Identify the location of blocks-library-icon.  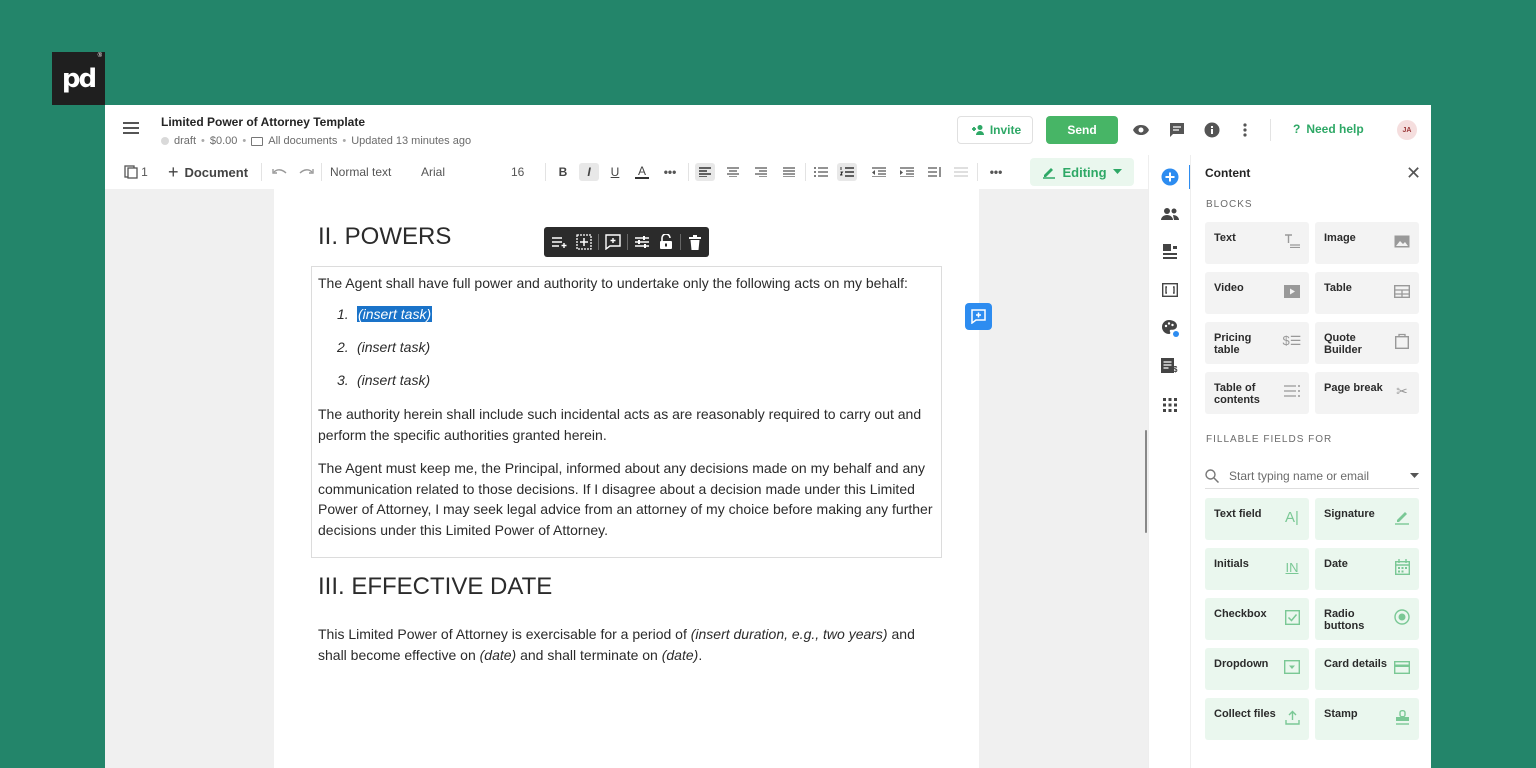
(1170, 252).